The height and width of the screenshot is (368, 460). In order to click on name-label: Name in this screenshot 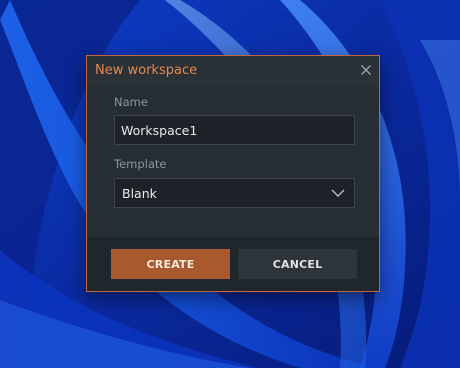, I will do `click(131, 102)`.